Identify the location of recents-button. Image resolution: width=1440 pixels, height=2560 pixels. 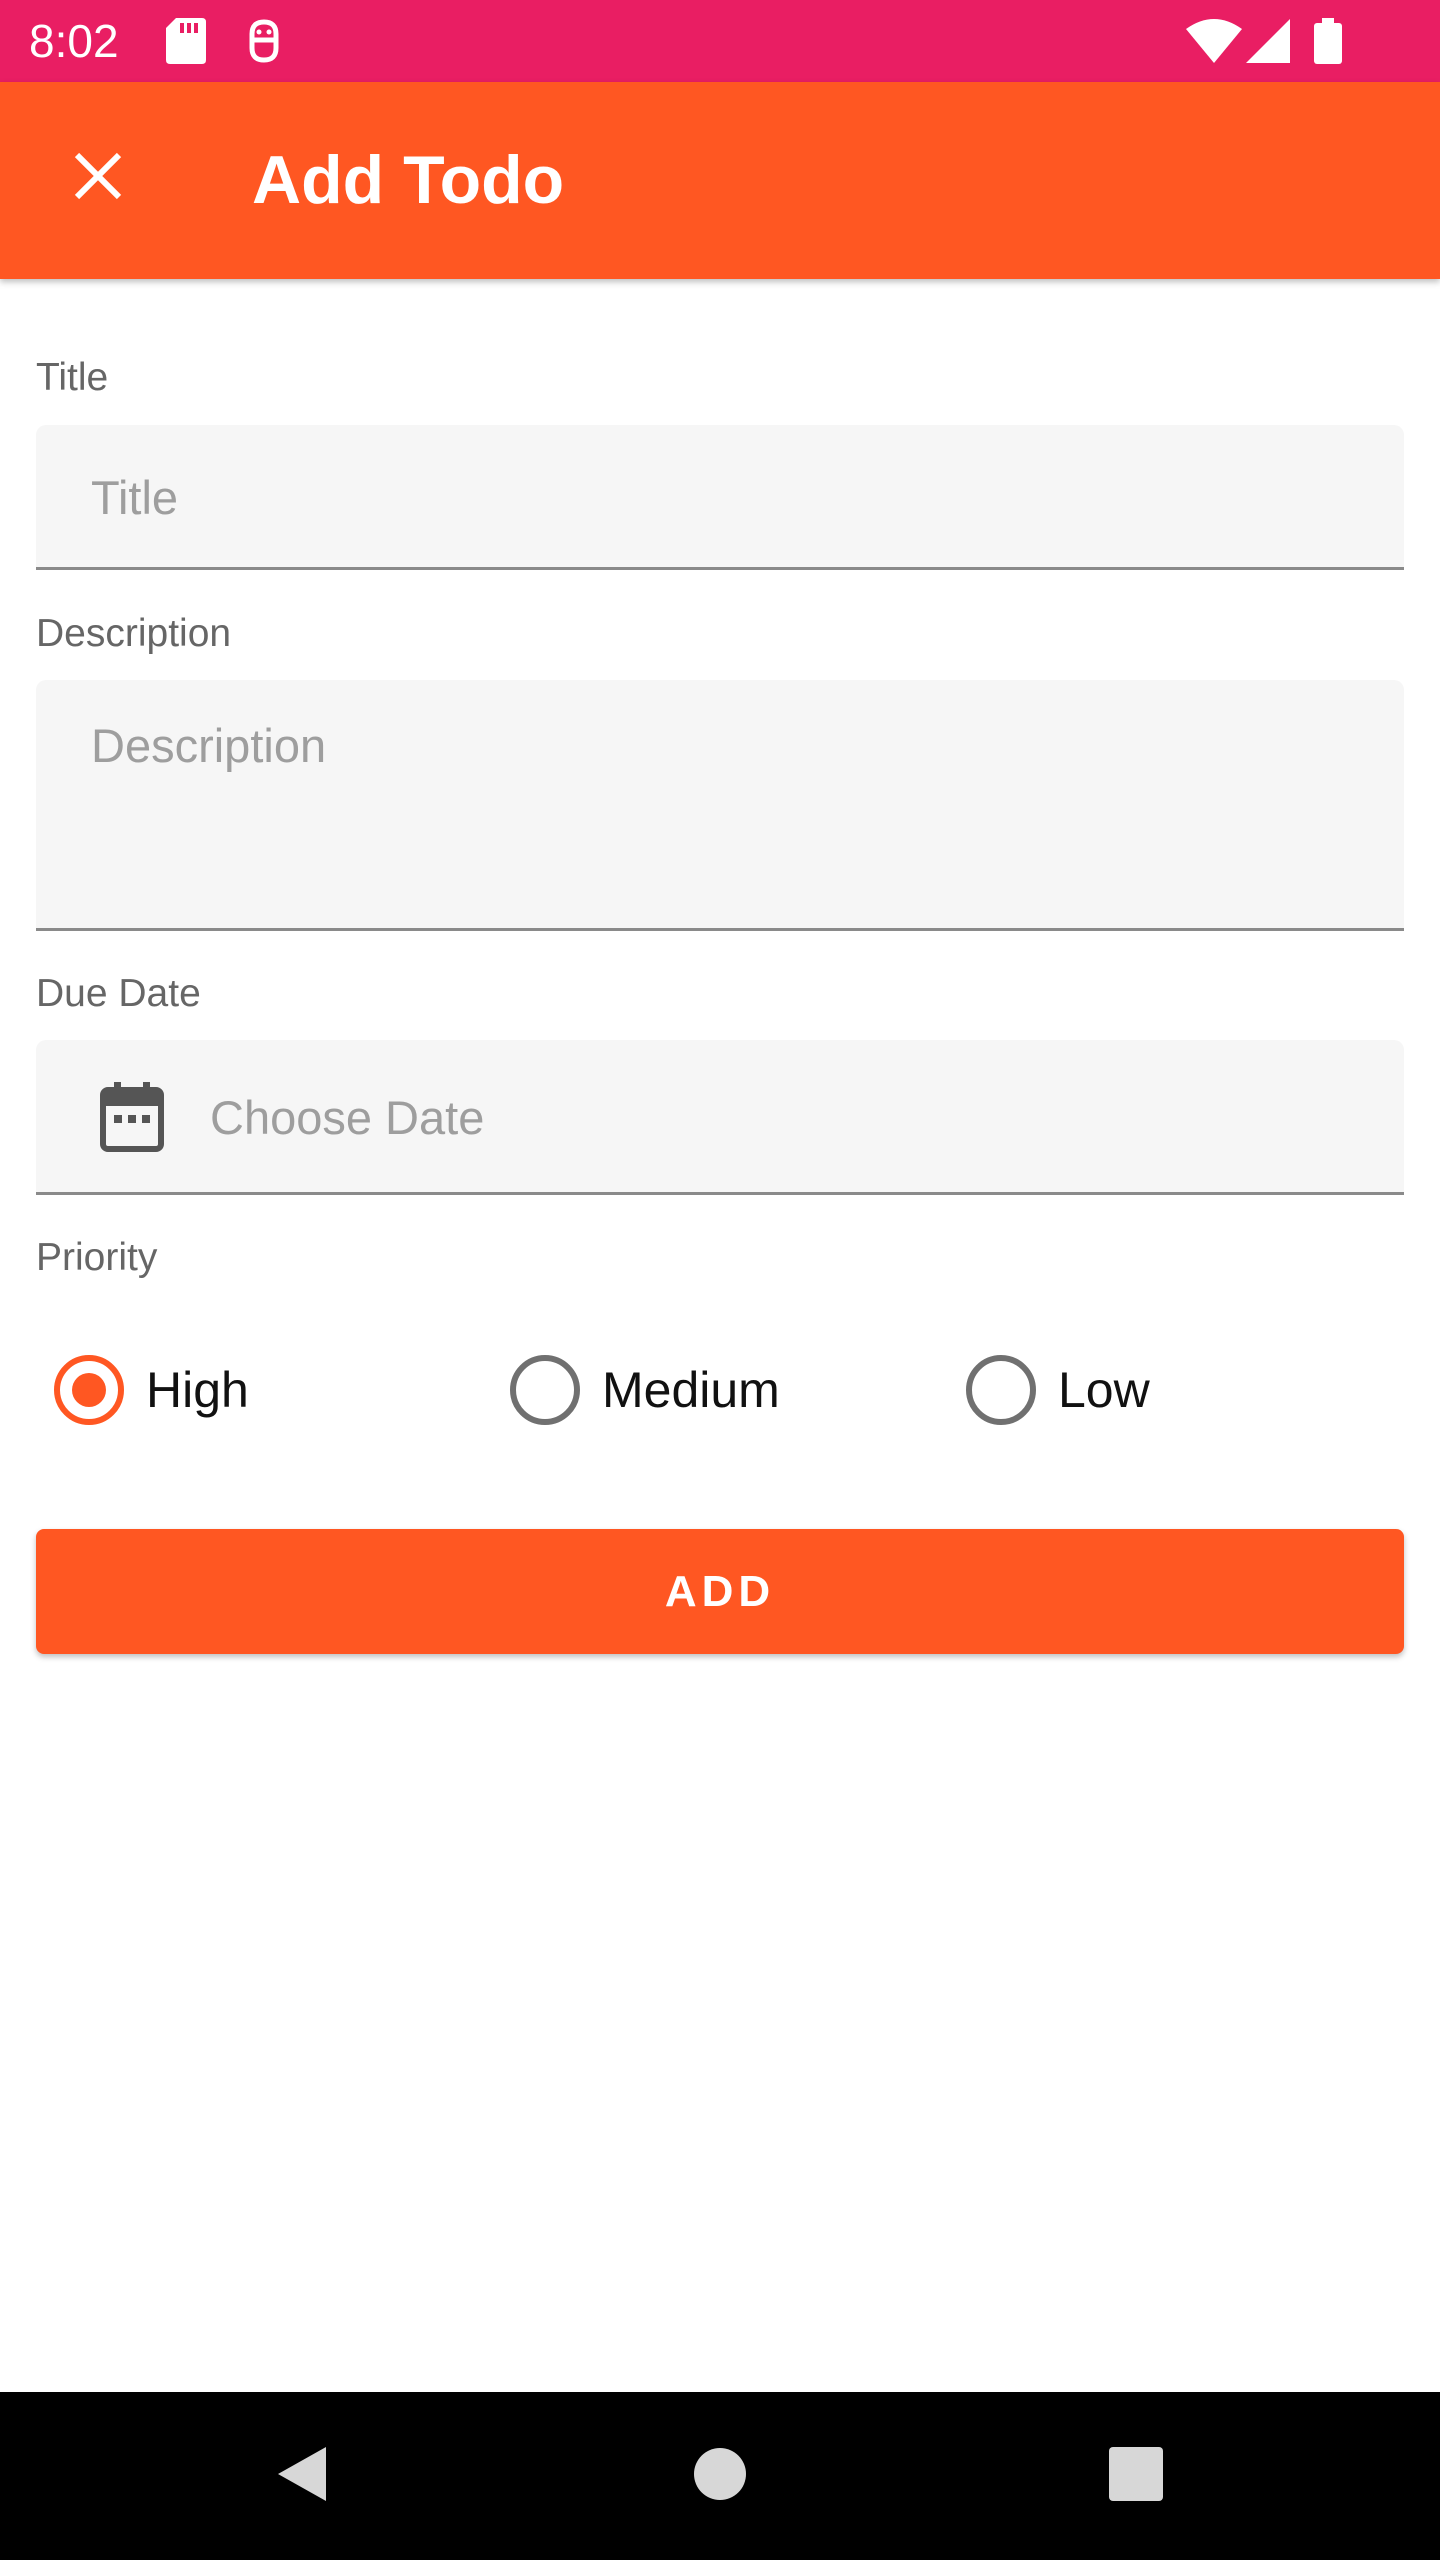
(1136, 2476).